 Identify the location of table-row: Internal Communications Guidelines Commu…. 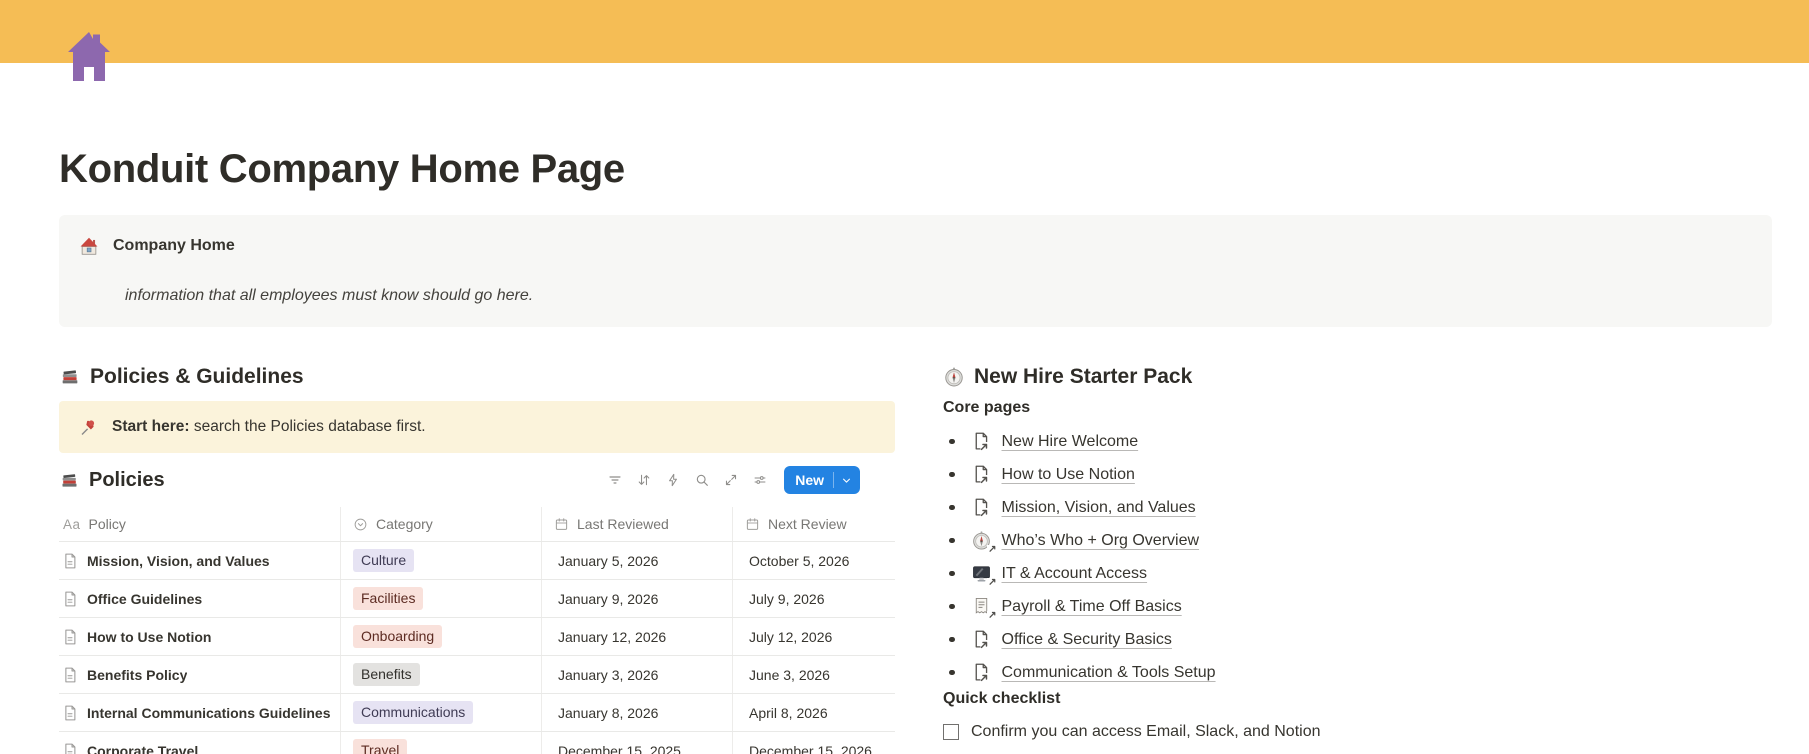
(477, 713).